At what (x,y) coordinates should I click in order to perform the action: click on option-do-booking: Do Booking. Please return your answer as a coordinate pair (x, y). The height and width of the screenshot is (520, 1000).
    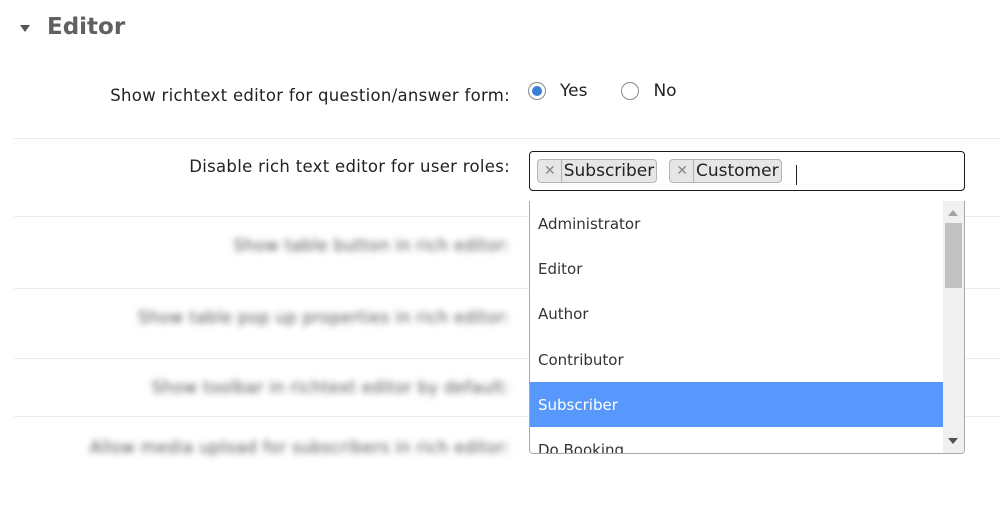
    Looking at the image, I should click on (736, 440).